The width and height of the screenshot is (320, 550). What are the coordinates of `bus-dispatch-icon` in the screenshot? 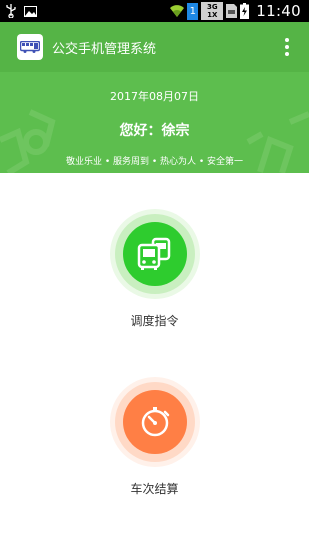 It's located at (155, 254).